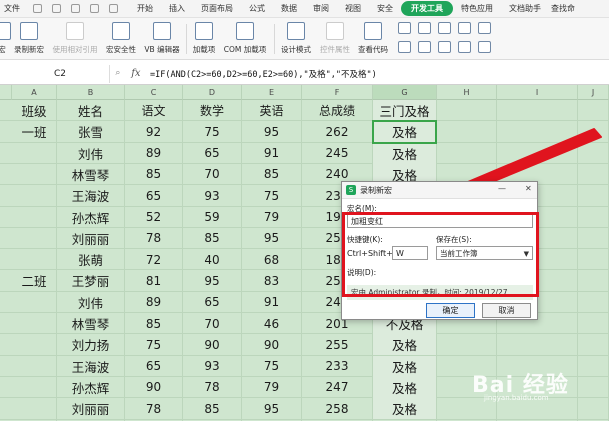 Image resolution: width=609 pixels, height=421 pixels. I want to click on design-mode-button: 设计模式, so click(296, 39).